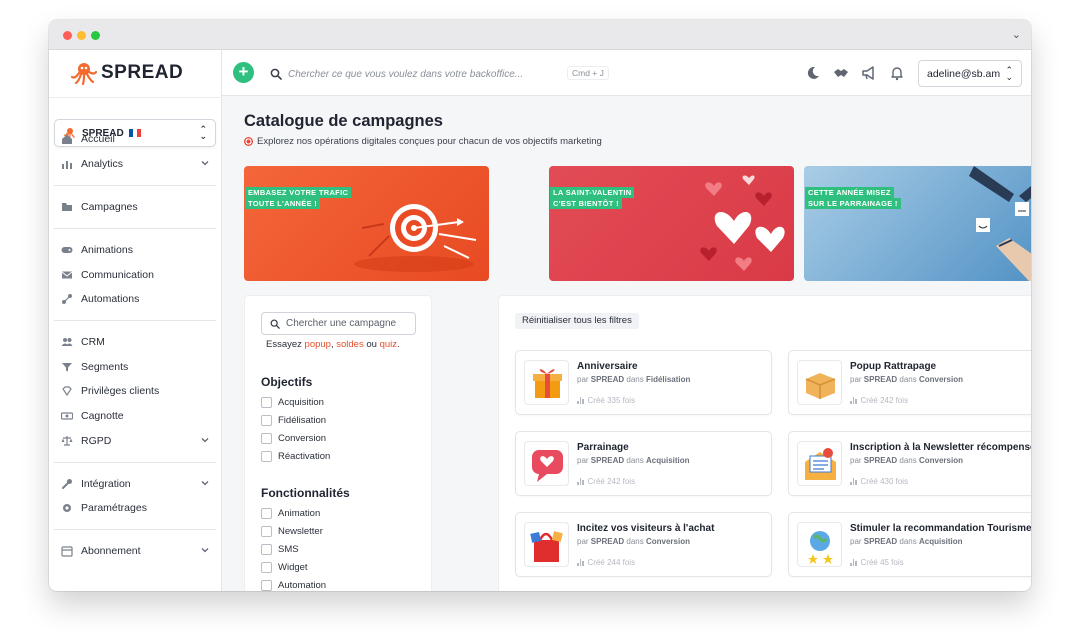  What do you see at coordinates (81, 35) in the screenshot?
I see `minimize-window-button` at bounding box center [81, 35].